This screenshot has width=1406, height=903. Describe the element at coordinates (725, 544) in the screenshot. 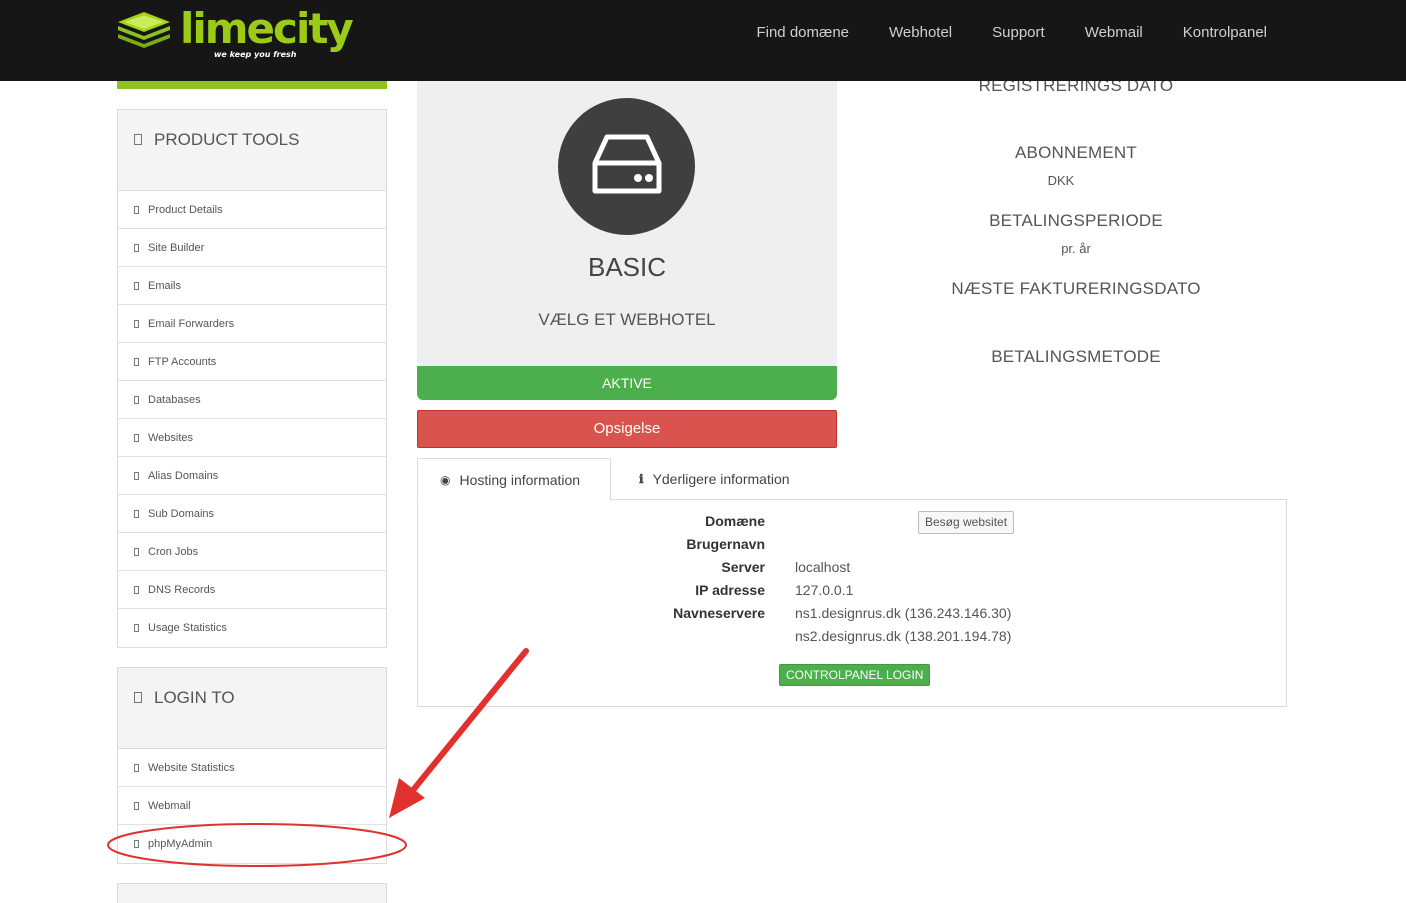

I see `username-label: Brugernavn` at that location.